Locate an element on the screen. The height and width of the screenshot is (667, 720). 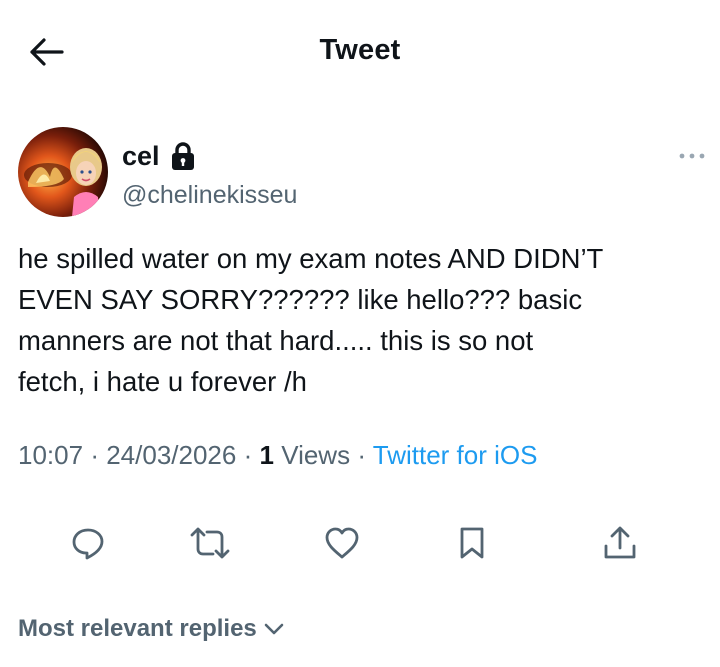
views-count: 1 is located at coordinates (267, 455).